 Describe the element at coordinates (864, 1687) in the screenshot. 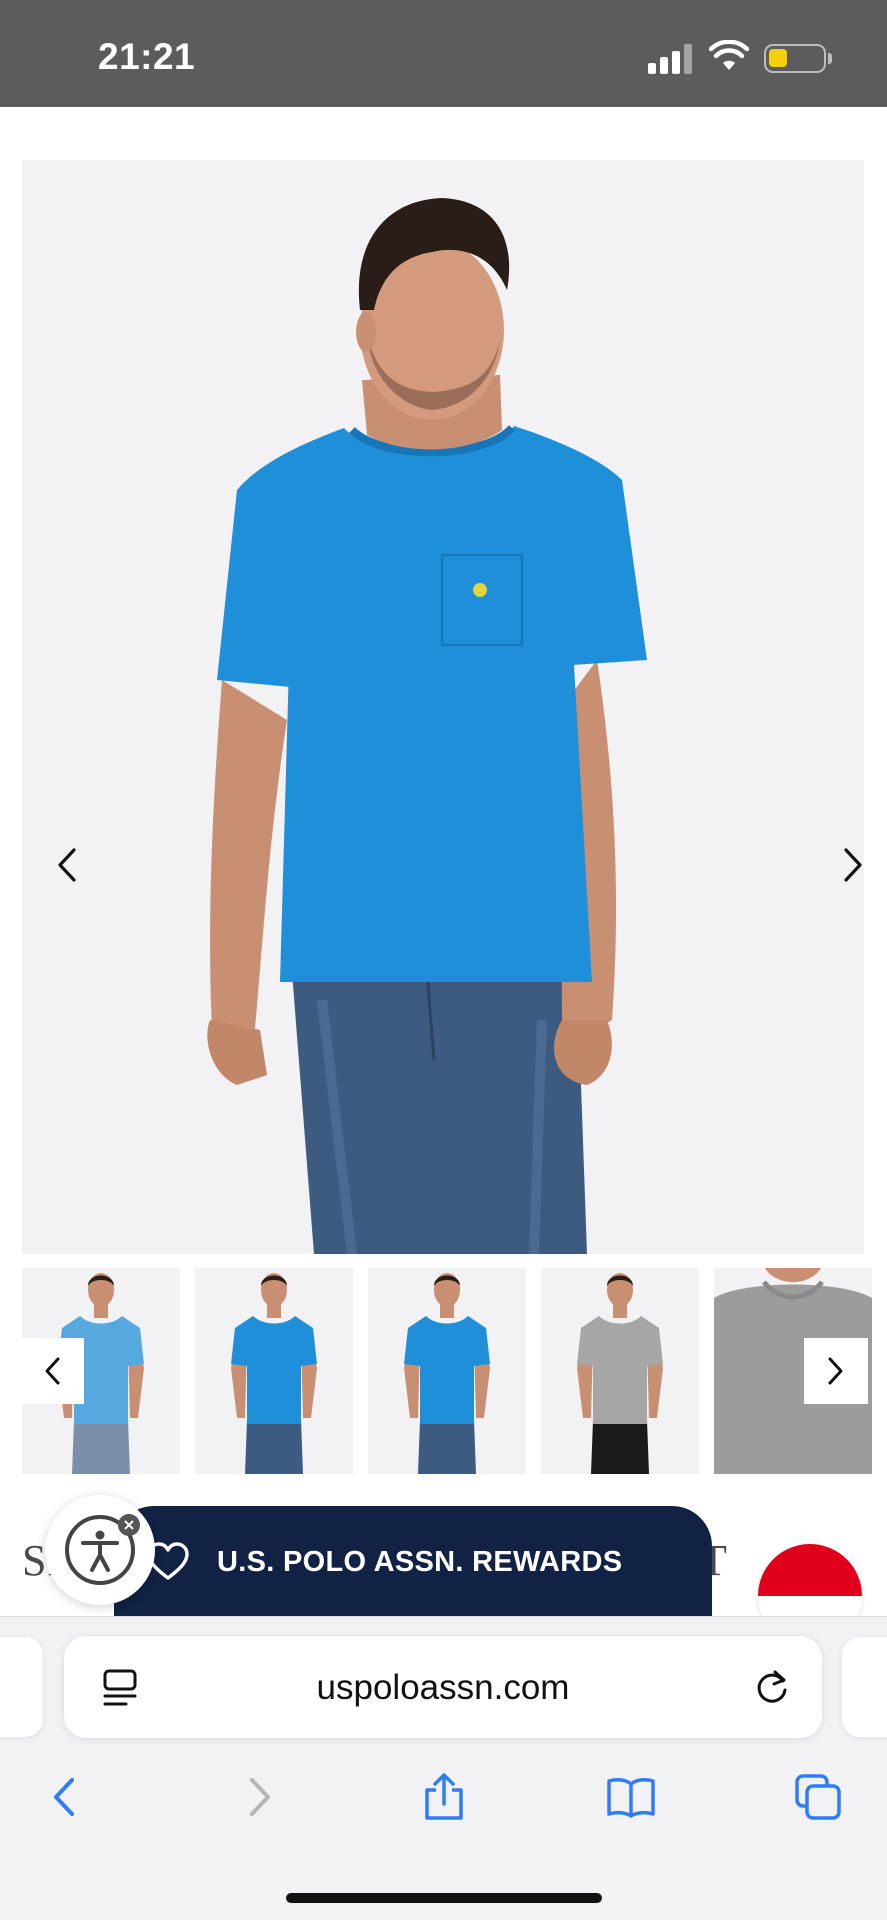

I see `next-tab-preview` at that location.